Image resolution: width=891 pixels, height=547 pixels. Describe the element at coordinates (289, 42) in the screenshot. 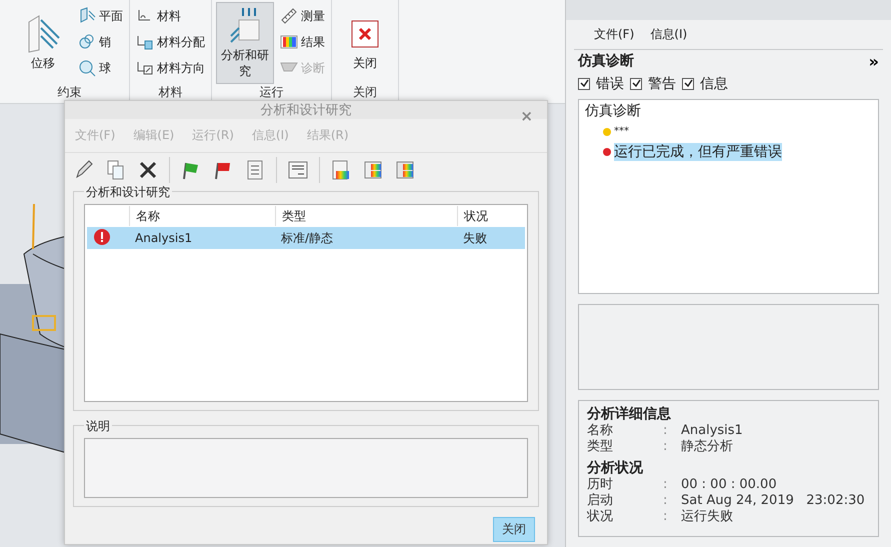

I see `results-icon` at that location.